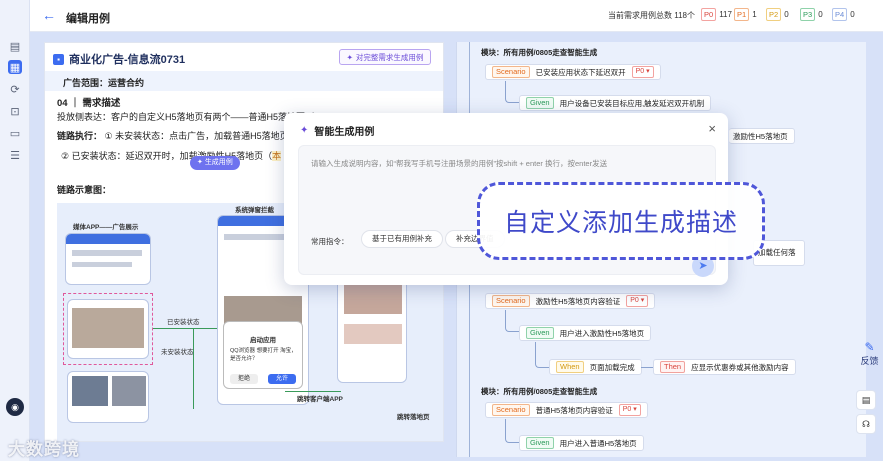 Image resolution: width=883 pixels, height=461 pixels. What do you see at coordinates (712, 128) in the screenshot?
I see `close-icon: ×` at bounding box center [712, 128].